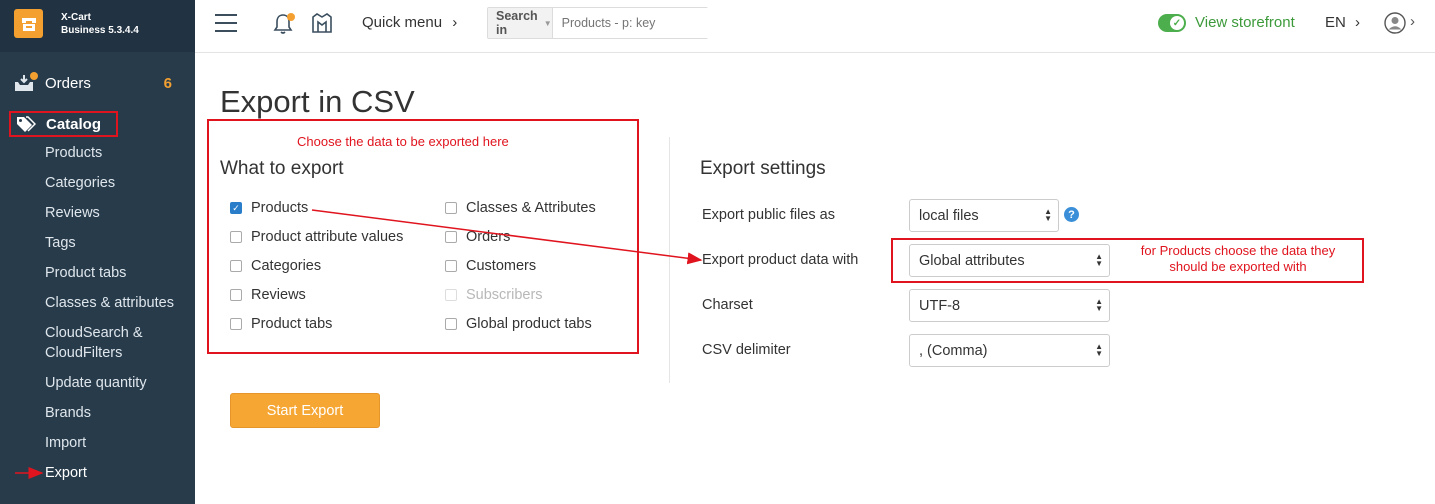 This screenshot has width=1435, height=504. What do you see at coordinates (504, 295) in the screenshot?
I see `checkbox-label: Subscribers` at bounding box center [504, 295].